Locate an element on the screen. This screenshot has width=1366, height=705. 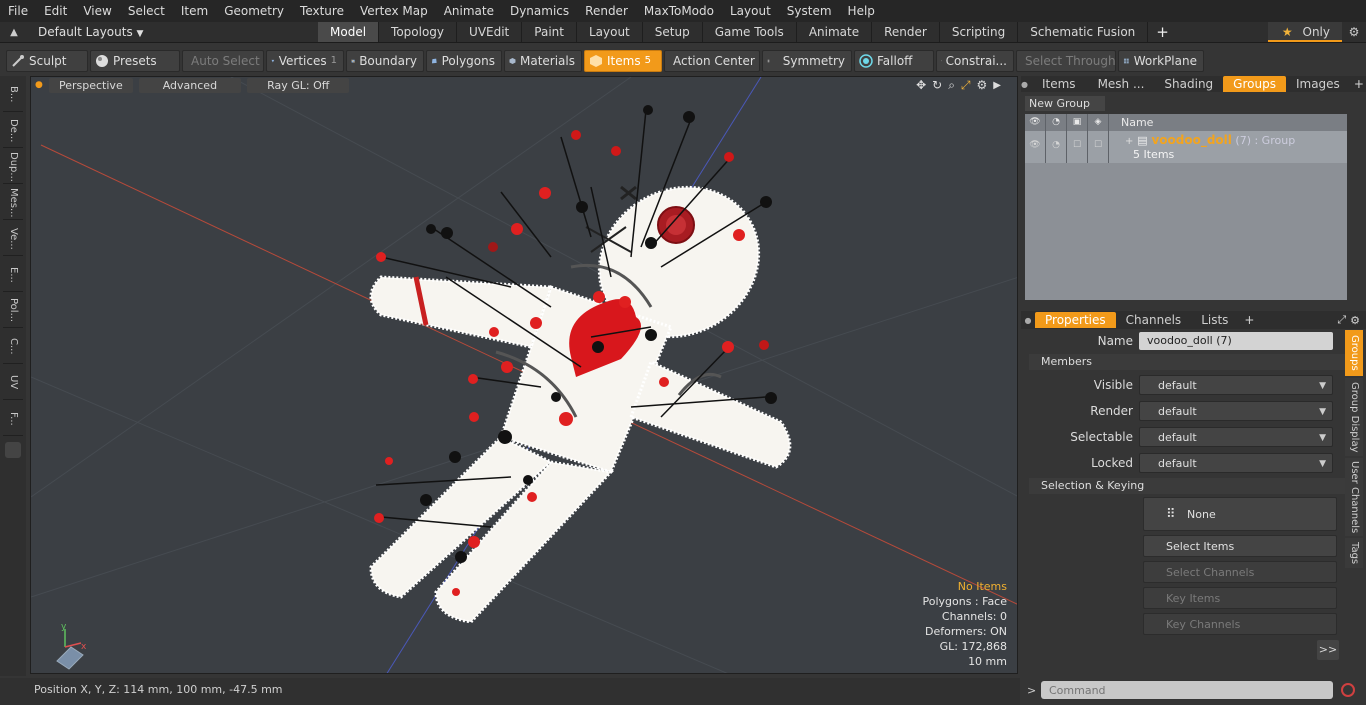
tab-model: Model is located at coordinates (349, 32).